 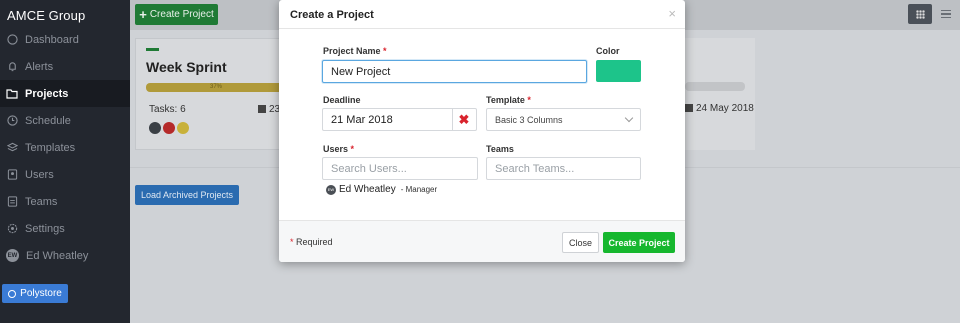 What do you see at coordinates (39, 174) in the screenshot?
I see `sidebar-item-label: Users` at bounding box center [39, 174].